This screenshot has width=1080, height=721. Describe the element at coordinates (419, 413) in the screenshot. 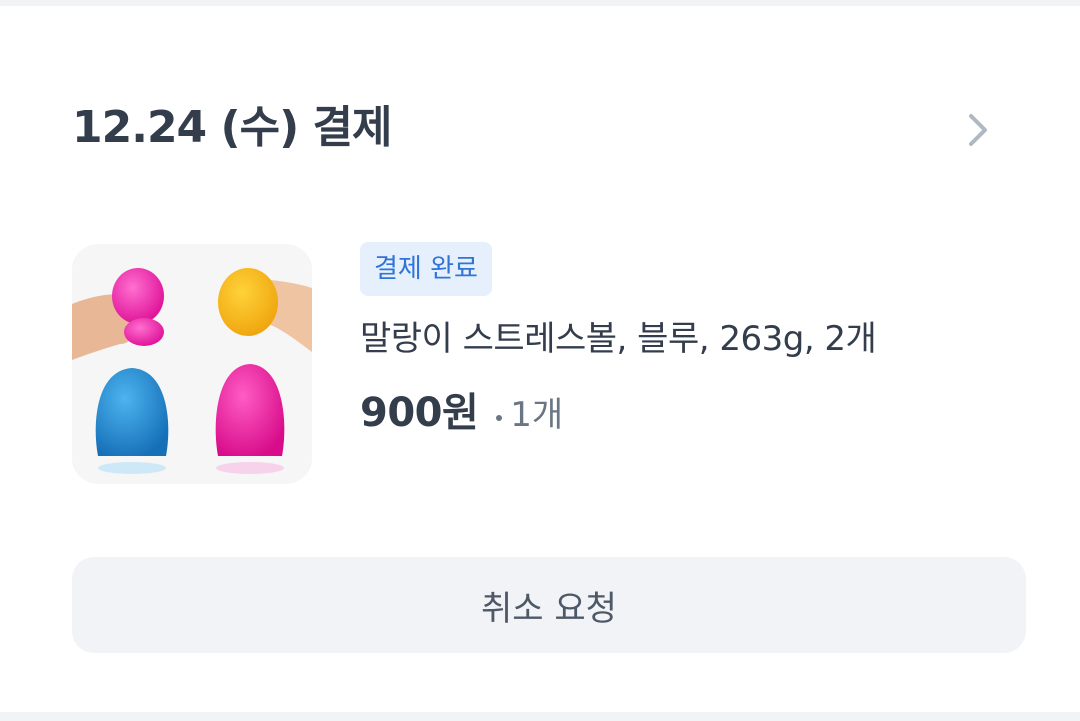

I see `product-price: 900원` at that location.